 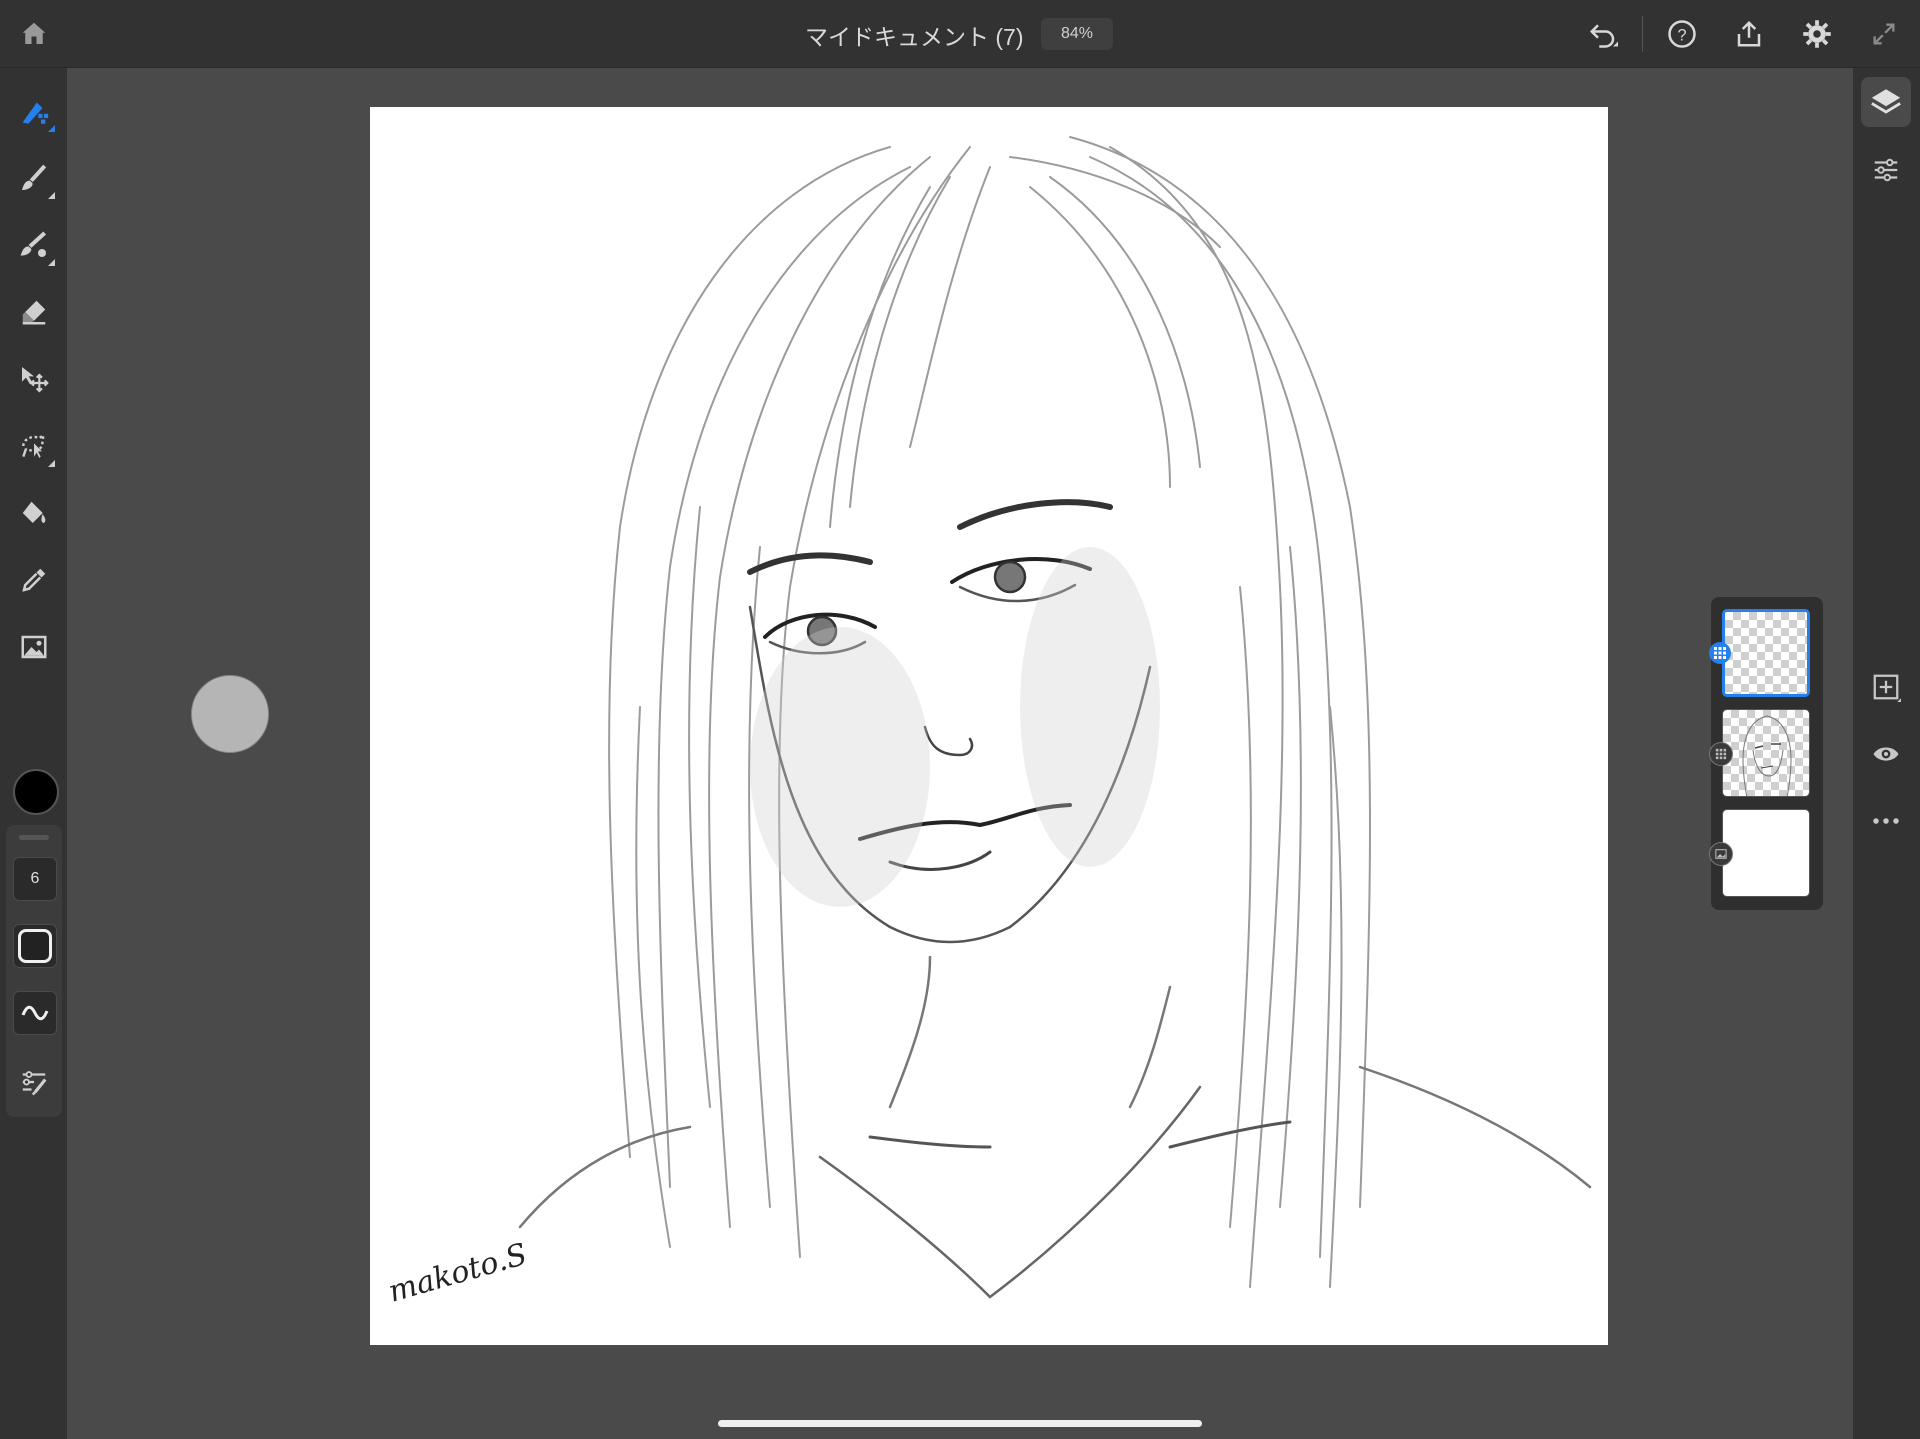 I want to click on top-bar: マイドキュメント (7) 84% ?, so click(x=960, y=34).